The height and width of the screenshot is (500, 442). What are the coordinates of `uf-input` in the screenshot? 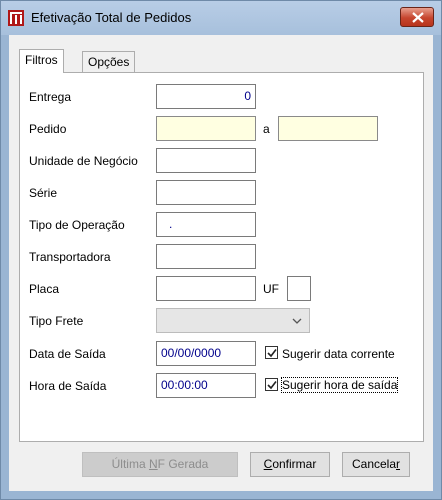 It's located at (299, 288).